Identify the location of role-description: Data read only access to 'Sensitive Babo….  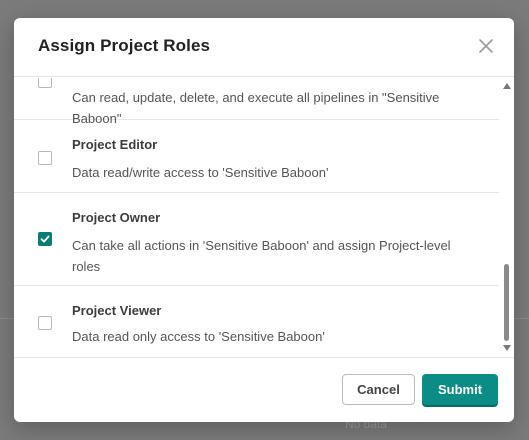
(198, 336).